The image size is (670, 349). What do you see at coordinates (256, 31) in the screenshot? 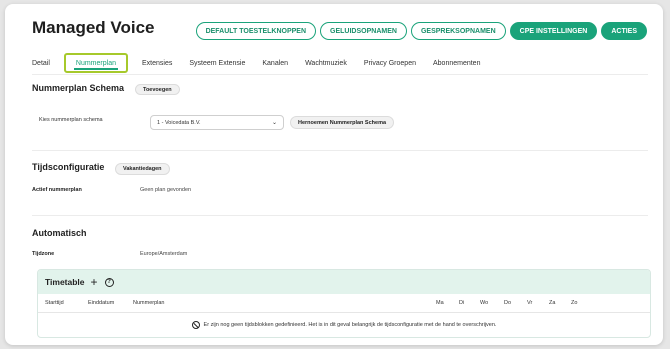
I see `default-toestelknoppen-button: DEFAULT TOESTELKNOPPEN` at bounding box center [256, 31].